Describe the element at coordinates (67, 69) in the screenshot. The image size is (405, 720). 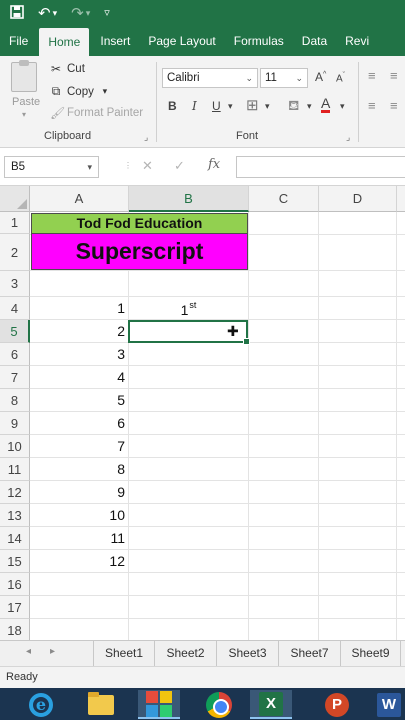
I see `cut-button: ✂ Cut` at that location.